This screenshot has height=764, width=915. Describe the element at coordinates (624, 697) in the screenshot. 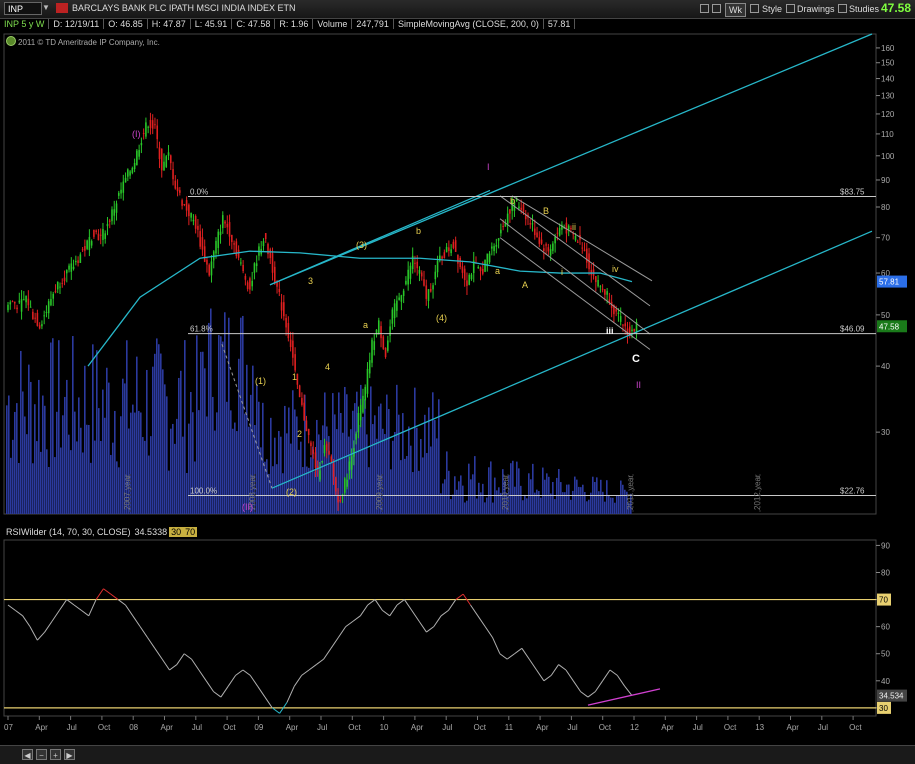

I see `rsi-divergence-line` at that location.